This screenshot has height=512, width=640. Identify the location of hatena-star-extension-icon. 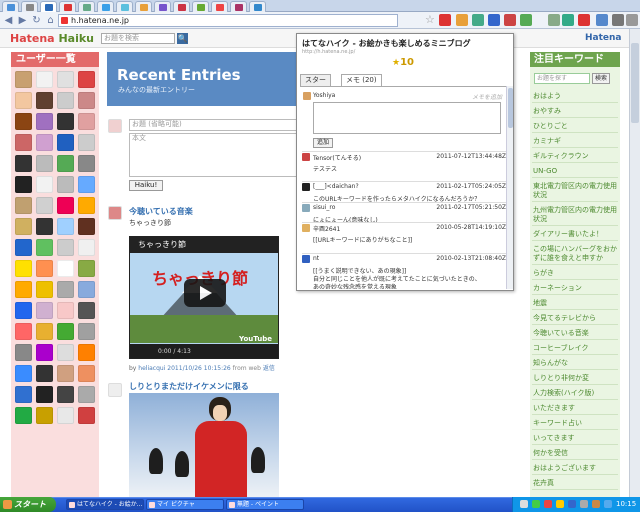
(445, 20).